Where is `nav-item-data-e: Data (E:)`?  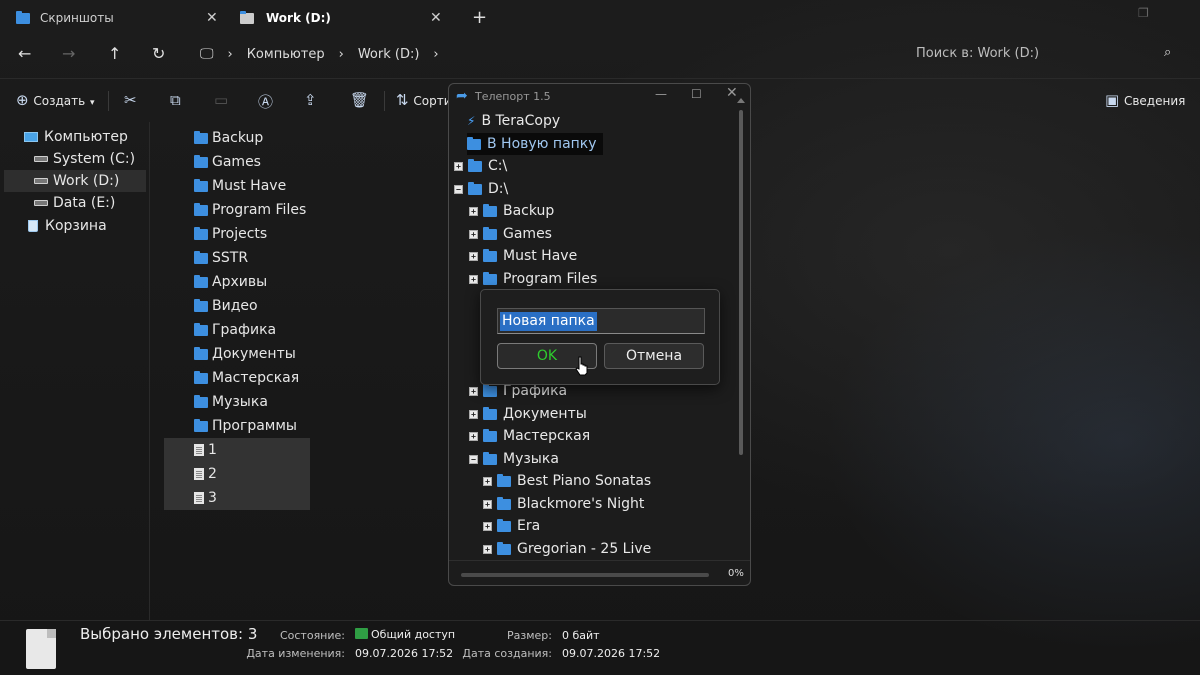 nav-item-data-e: Data (E:) is located at coordinates (75, 203).